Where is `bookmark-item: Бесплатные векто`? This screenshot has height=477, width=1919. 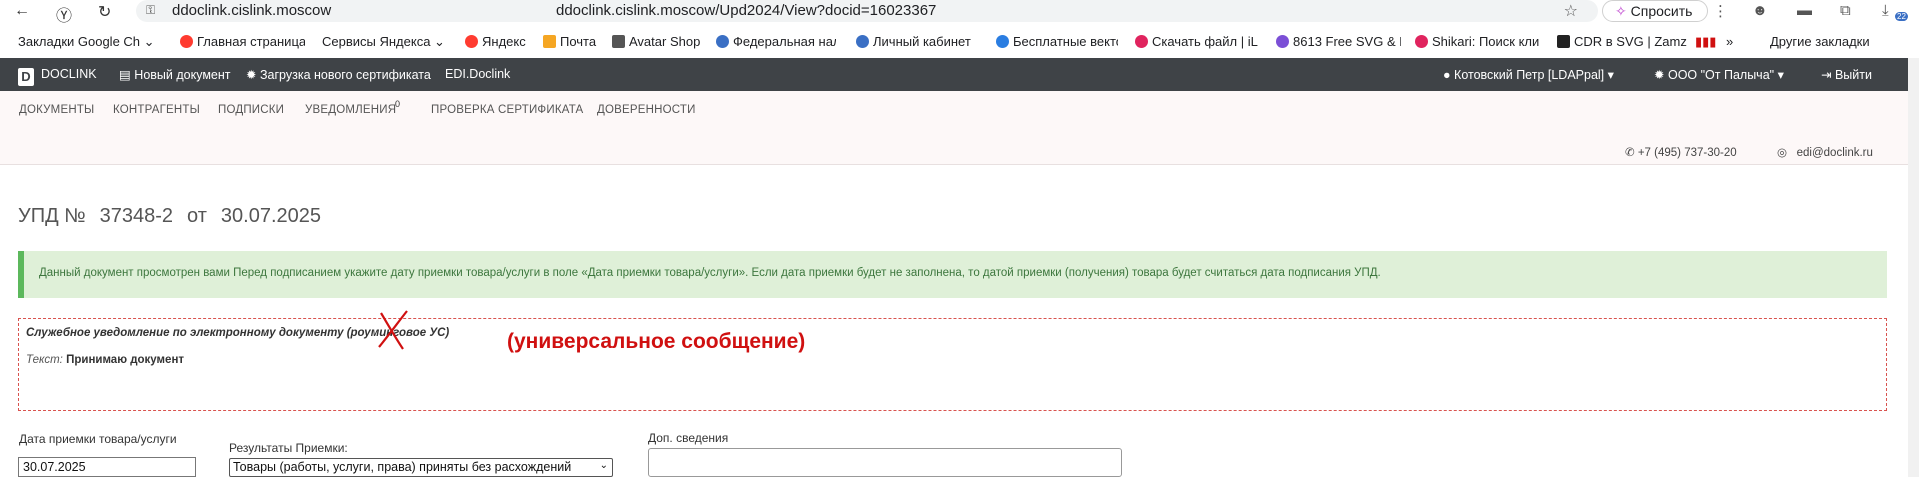
bookmark-item: Бесплатные векто is located at coordinates (1057, 41).